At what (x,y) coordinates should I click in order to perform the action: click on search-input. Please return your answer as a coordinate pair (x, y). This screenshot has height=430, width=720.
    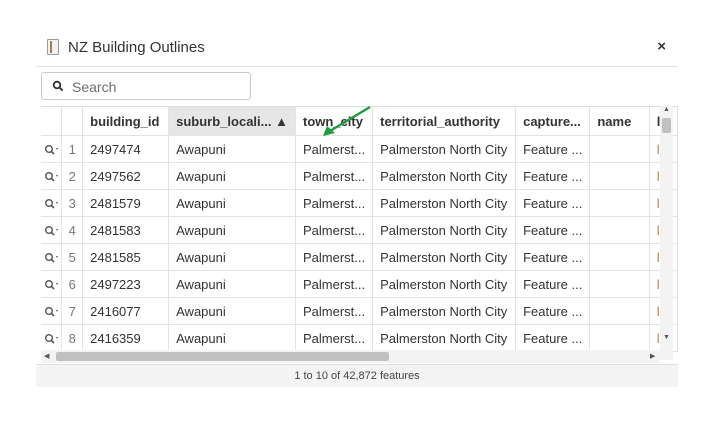
    Looking at the image, I should click on (157, 87).